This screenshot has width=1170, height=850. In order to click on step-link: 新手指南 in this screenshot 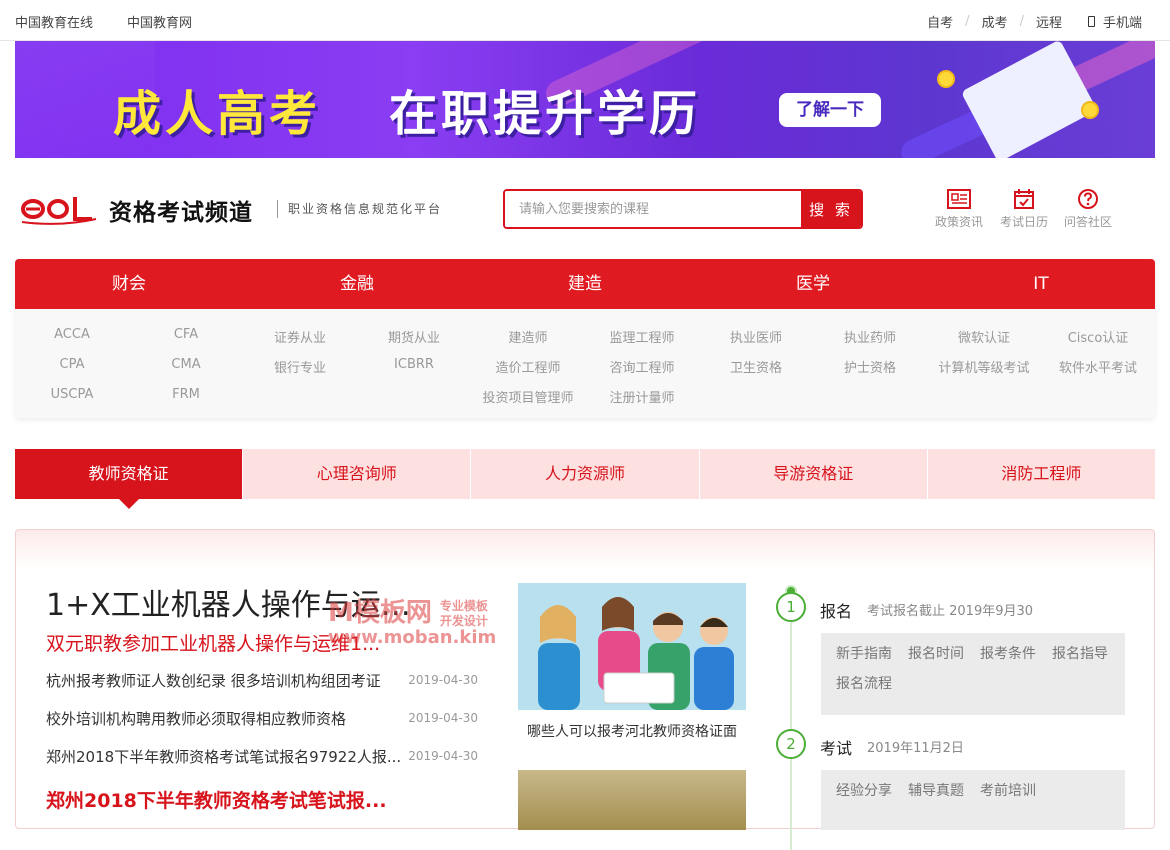, I will do `click(864, 653)`.